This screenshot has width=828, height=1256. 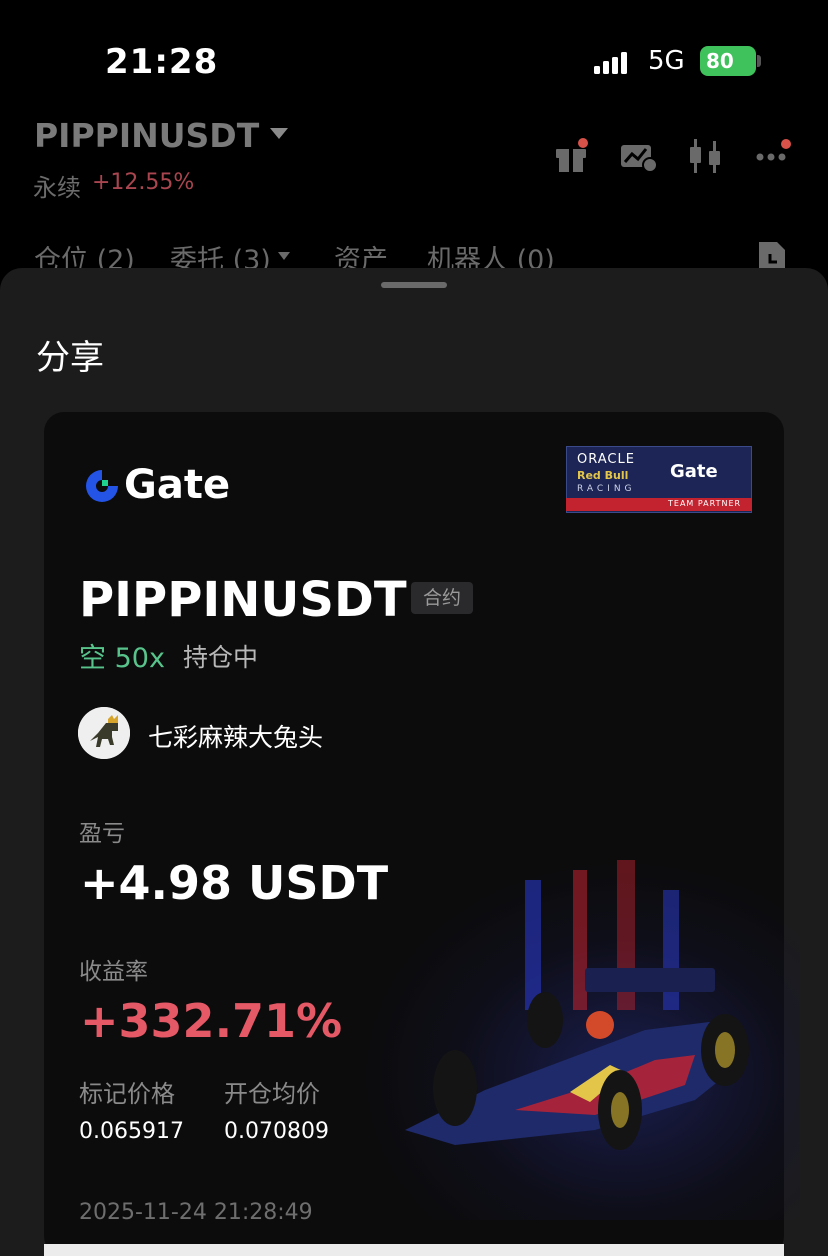 I want to click on timestamp: 2025-11-24 21:28:49, so click(x=196, y=1212).